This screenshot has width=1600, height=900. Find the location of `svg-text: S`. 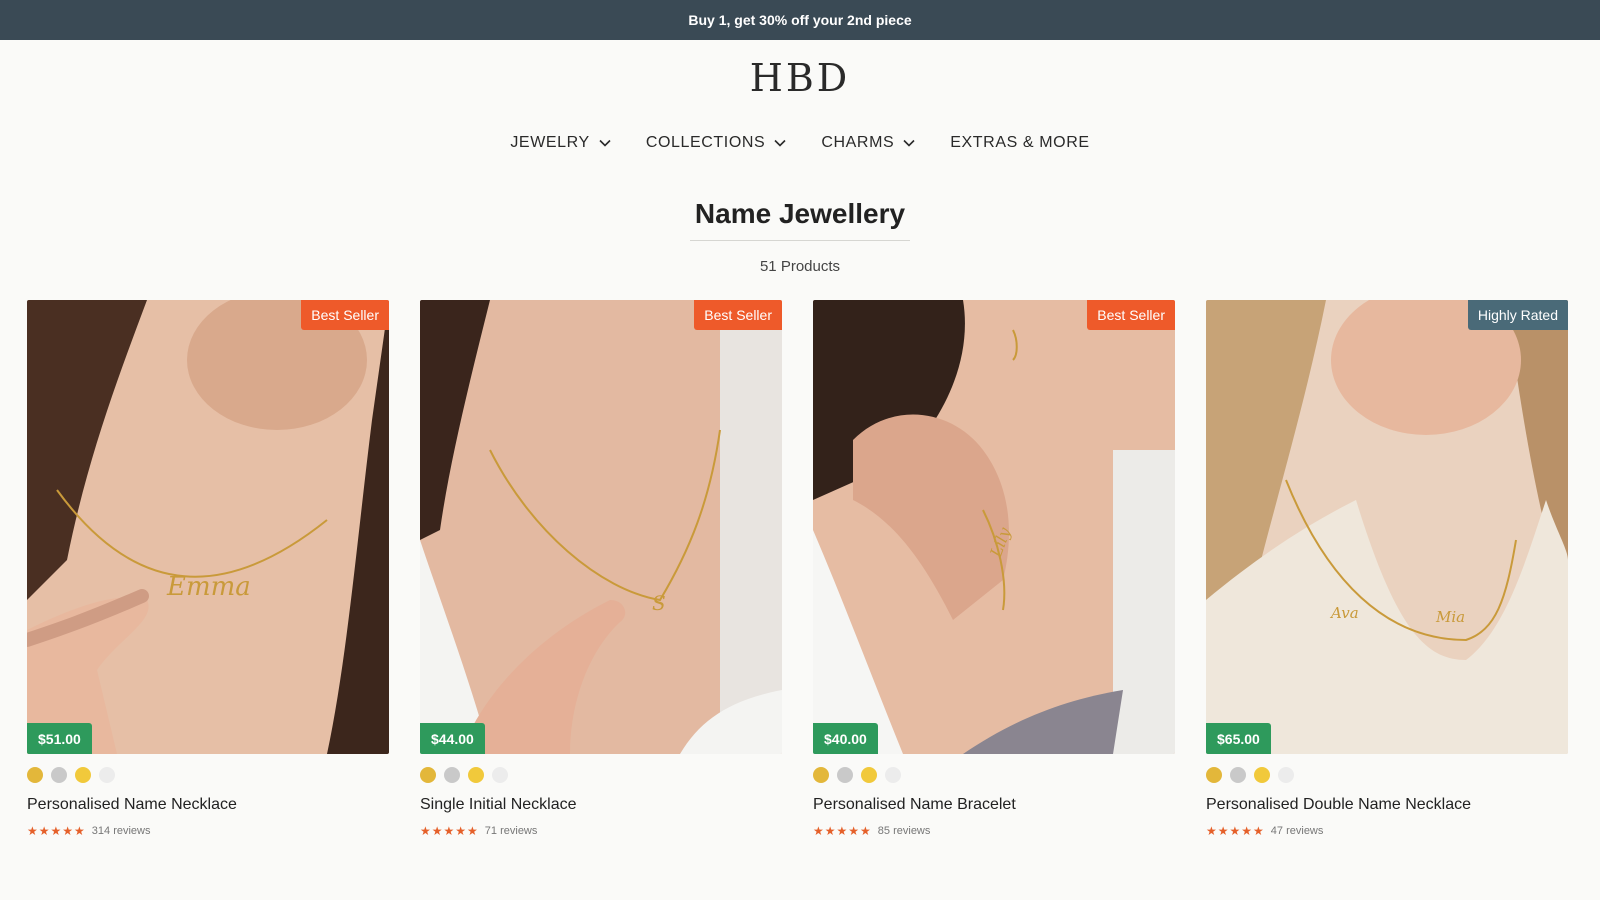

svg-text: S is located at coordinates (659, 603).